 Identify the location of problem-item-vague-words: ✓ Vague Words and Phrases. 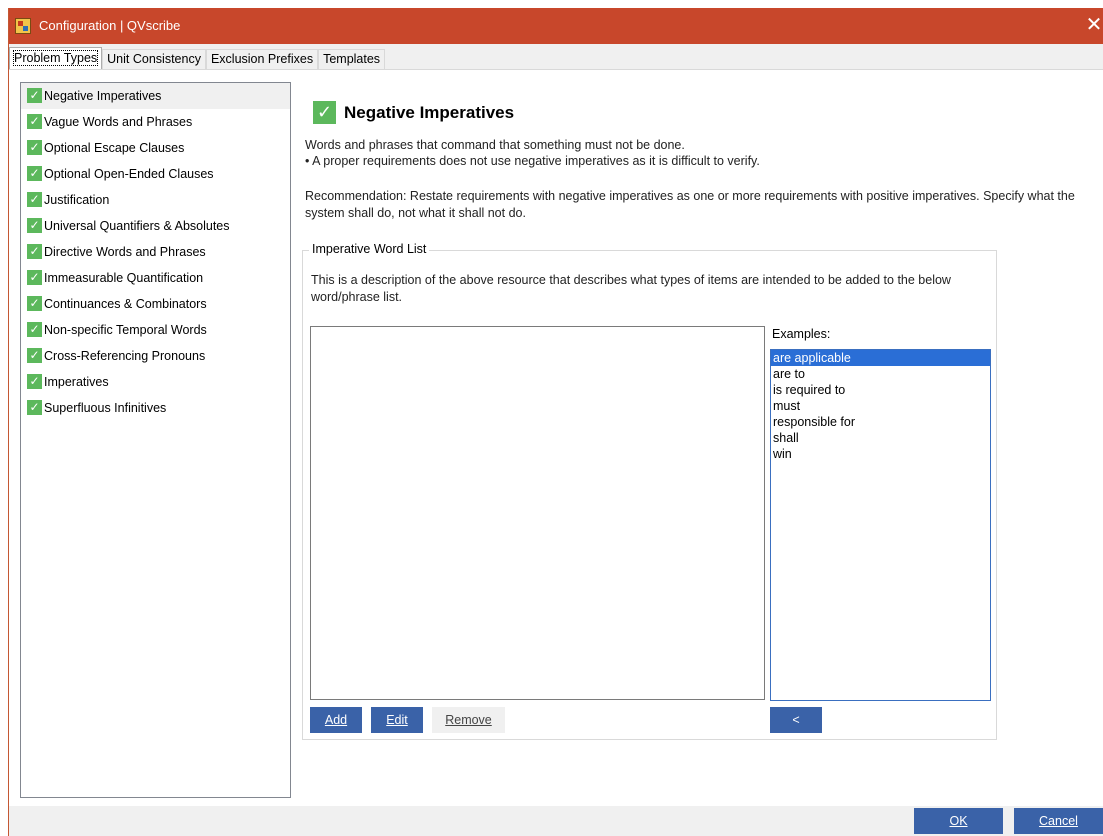
(155, 122).